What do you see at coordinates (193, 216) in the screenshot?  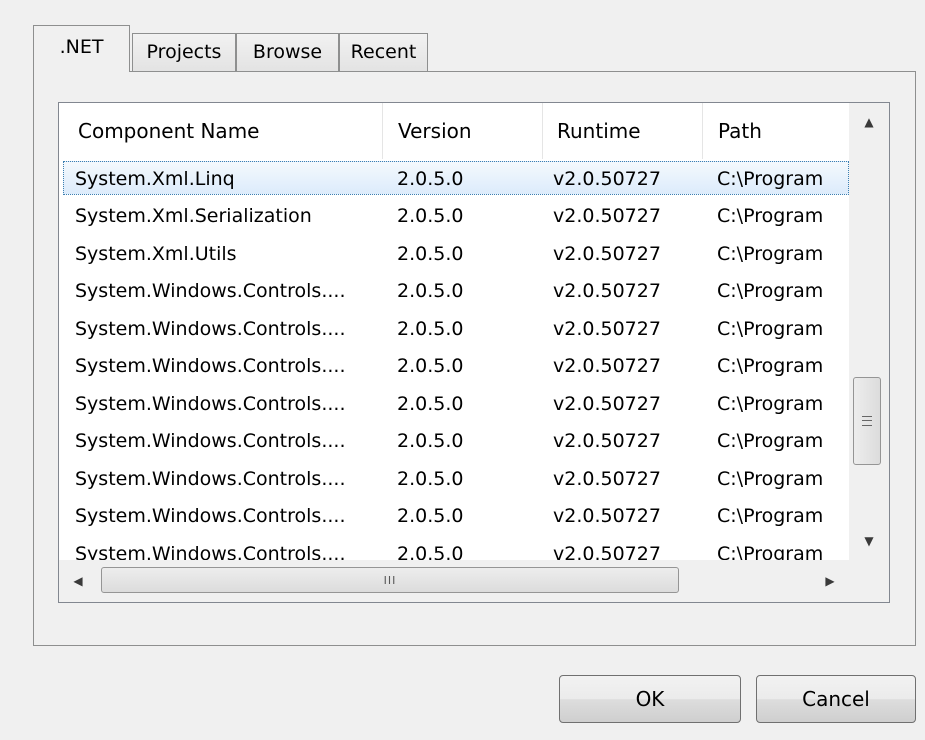 I see `component-name-cell: System.Xml.Serialization` at bounding box center [193, 216].